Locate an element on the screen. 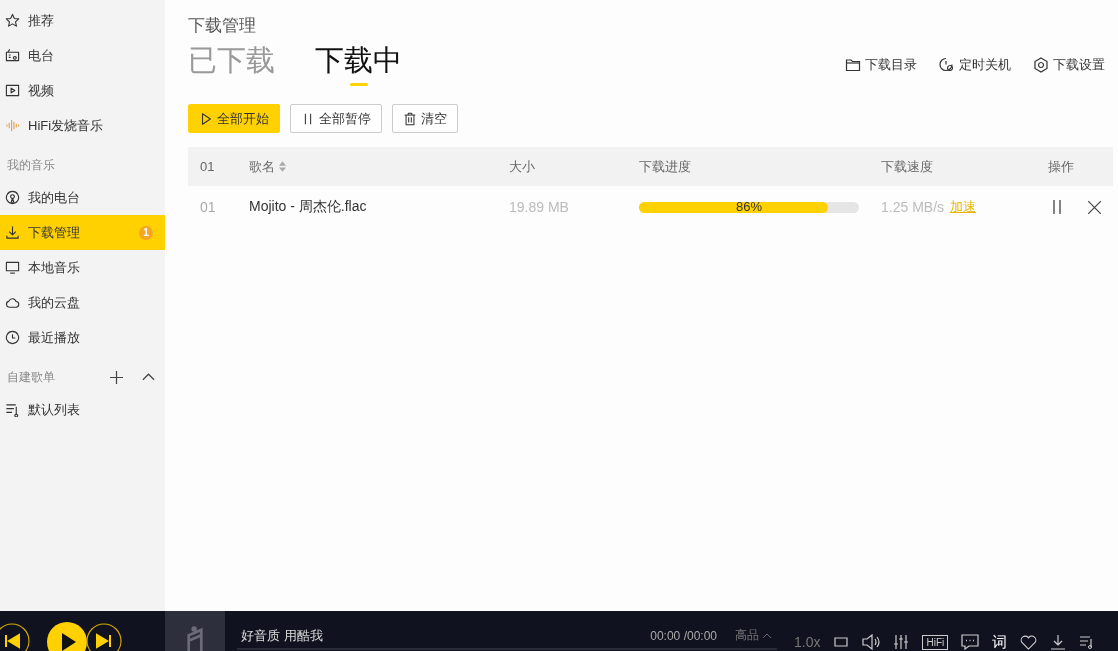 The width and height of the screenshot is (1118, 651). tab: 下载中 is located at coordinates (358, 65).